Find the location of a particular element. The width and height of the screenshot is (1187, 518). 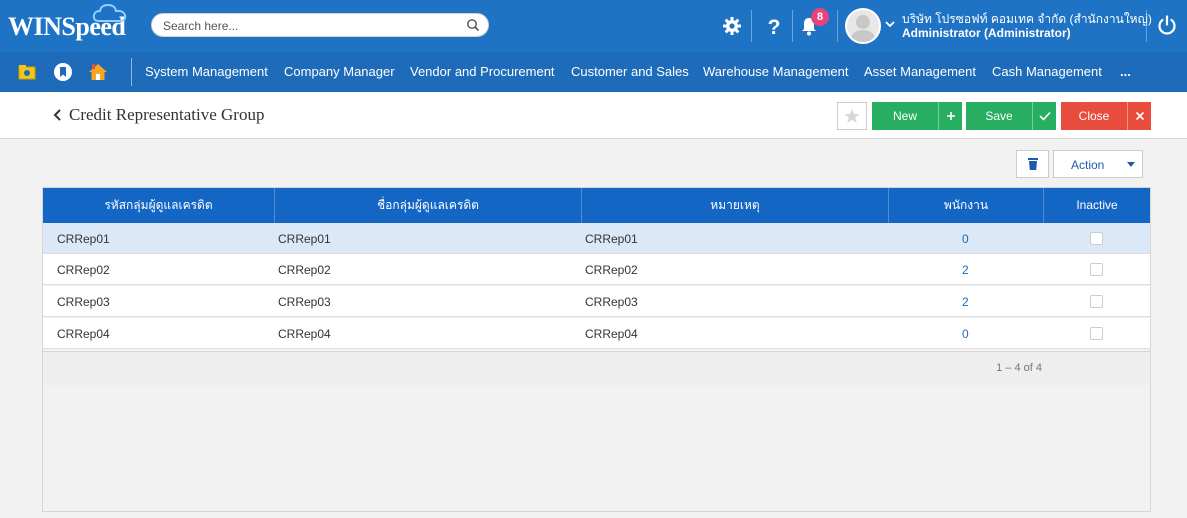

table-row: CRRep02 CRRep02 CRRep02 2 is located at coordinates (596, 269).